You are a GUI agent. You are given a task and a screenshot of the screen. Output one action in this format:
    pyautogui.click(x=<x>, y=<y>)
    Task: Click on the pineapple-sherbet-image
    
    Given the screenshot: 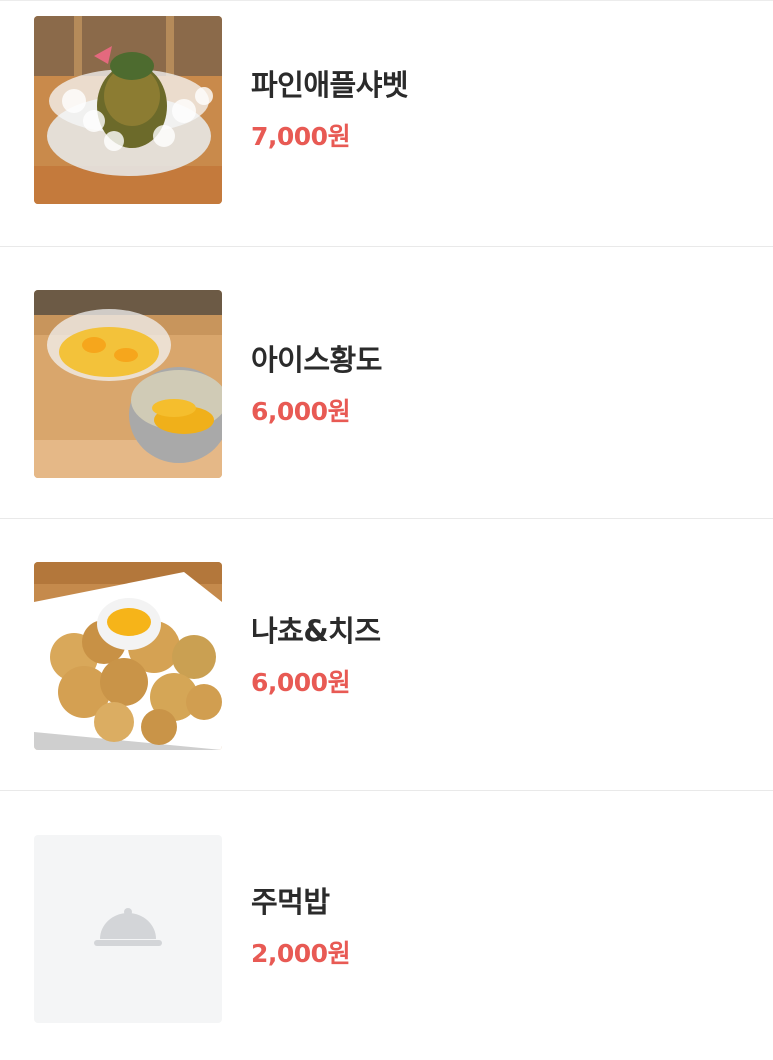 What is the action you would take?
    pyautogui.click(x=128, y=110)
    